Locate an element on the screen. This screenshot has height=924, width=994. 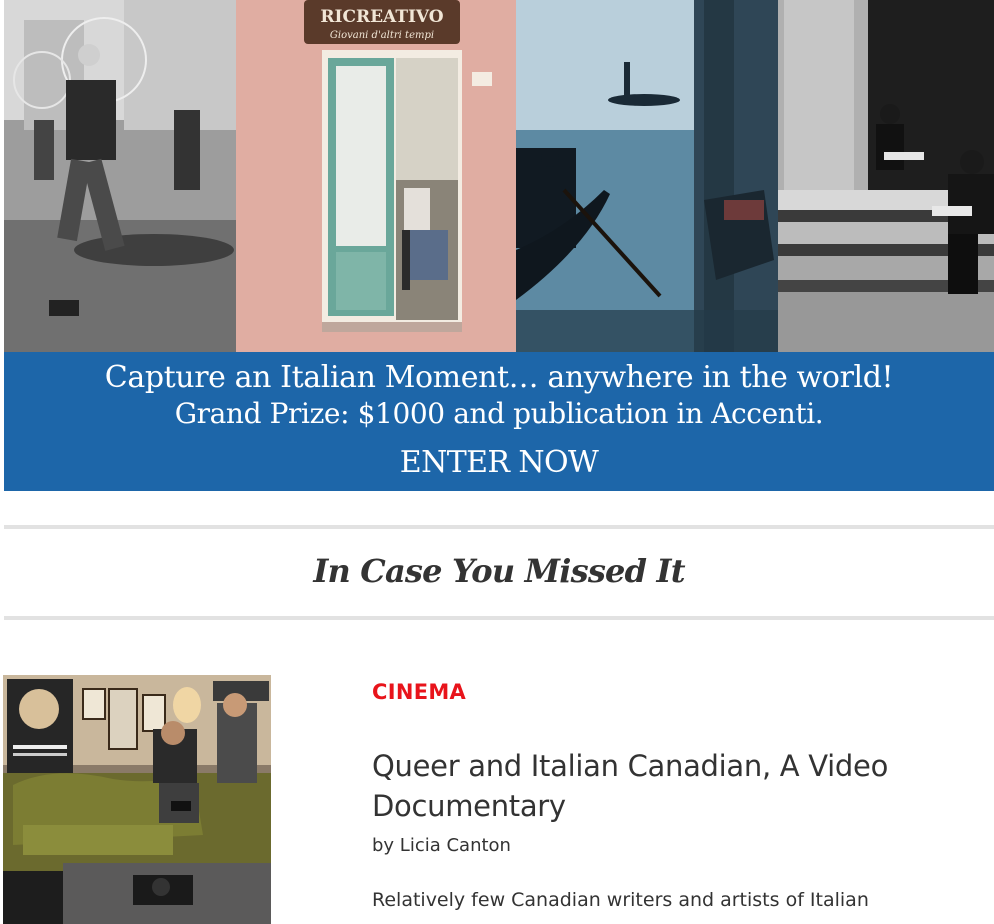
photo-venice-gondolas is located at coordinates (647, 176).